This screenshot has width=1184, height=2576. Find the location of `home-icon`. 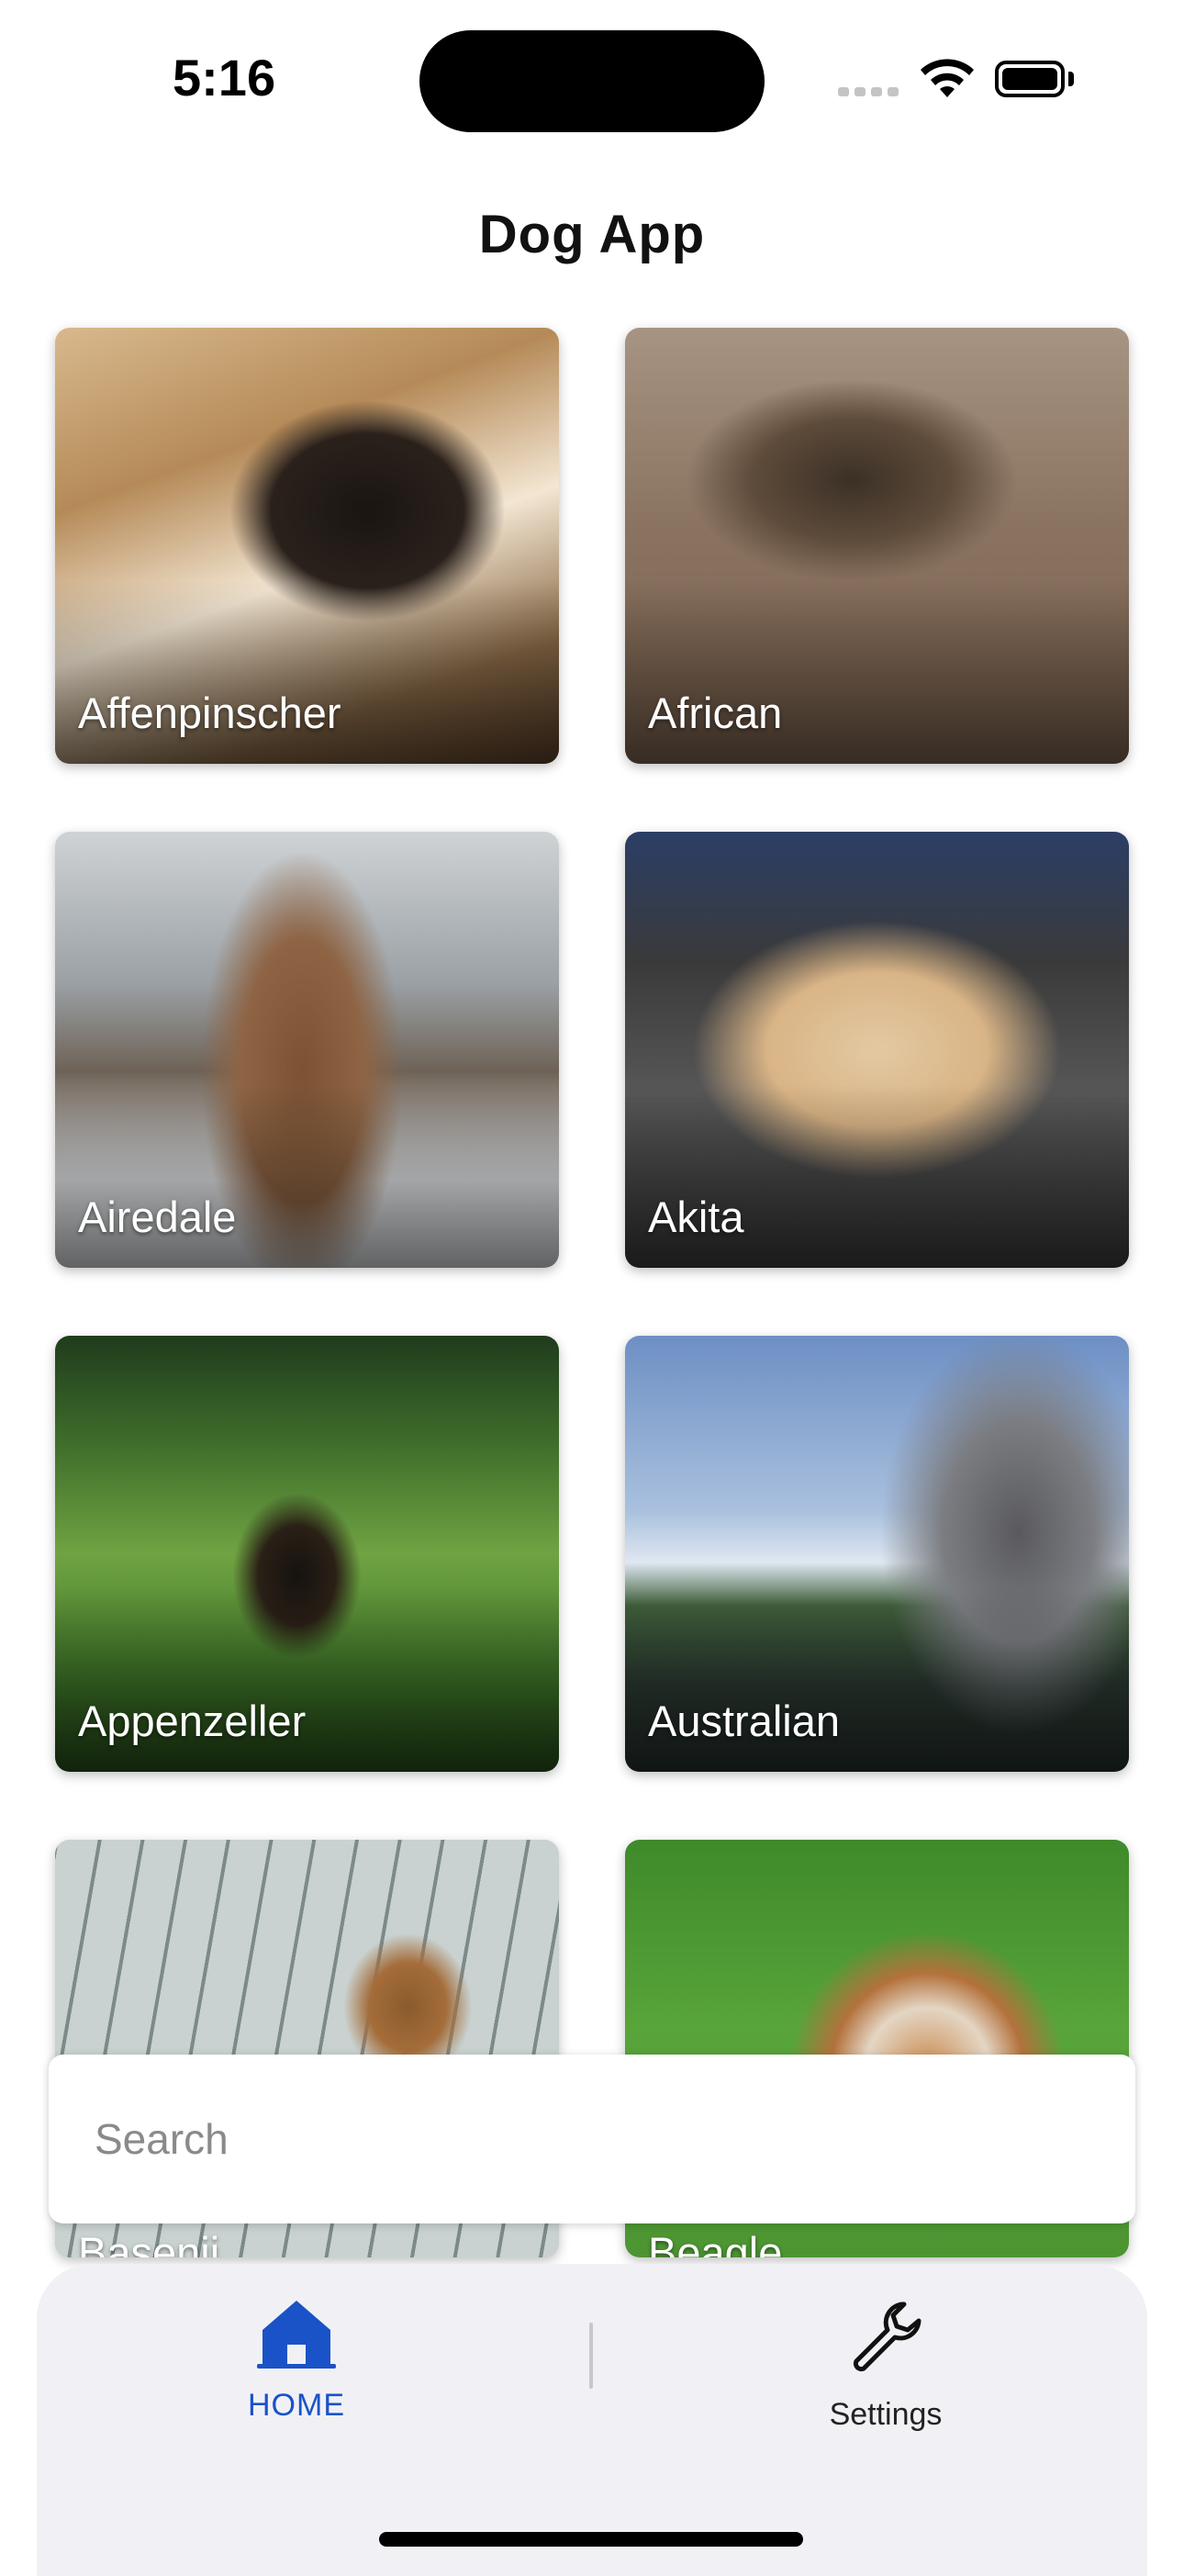

home-icon is located at coordinates (296, 2335).